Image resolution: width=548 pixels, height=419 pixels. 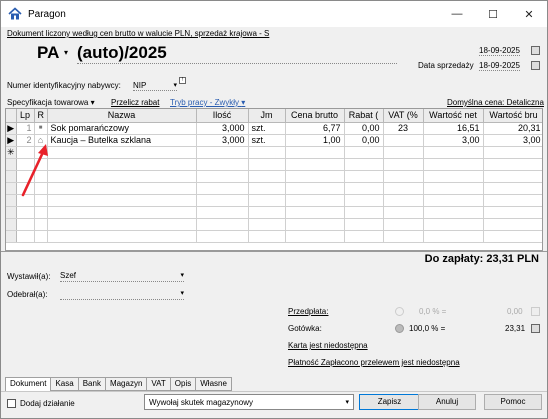 What do you see at coordinates (126, 384) in the screenshot?
I see `tab-warehouse: Magazyn` at bounding box center [126, 384].